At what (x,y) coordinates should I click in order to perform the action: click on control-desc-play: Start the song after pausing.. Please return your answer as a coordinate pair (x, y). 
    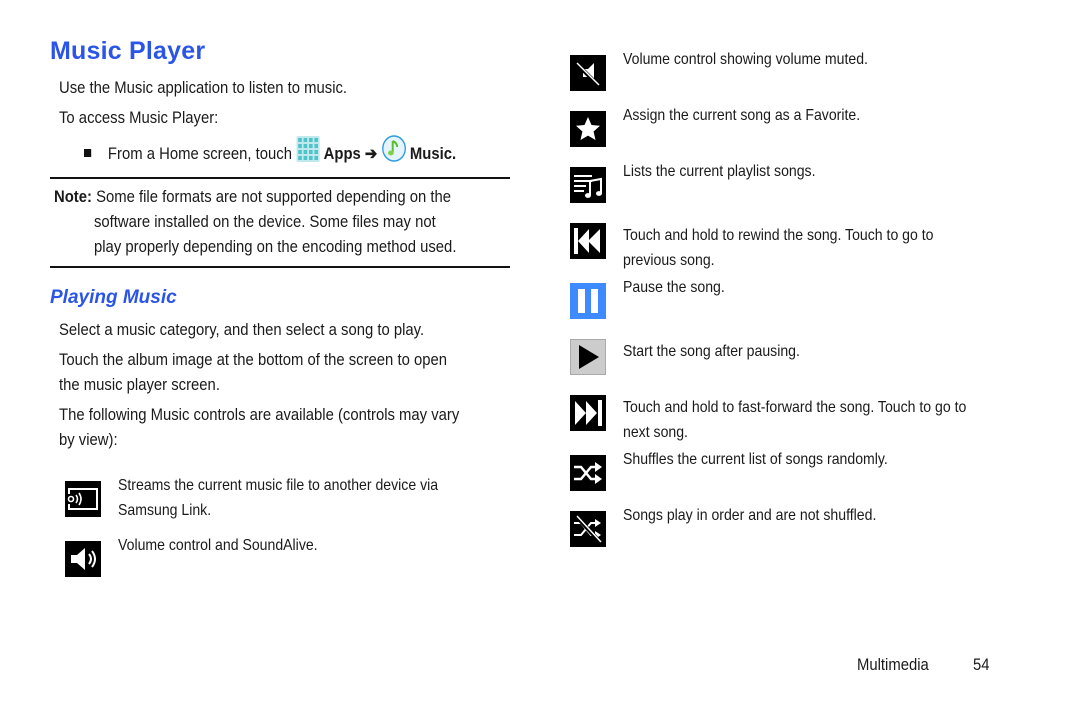
    Looking at the image, I should click on (711, 351).